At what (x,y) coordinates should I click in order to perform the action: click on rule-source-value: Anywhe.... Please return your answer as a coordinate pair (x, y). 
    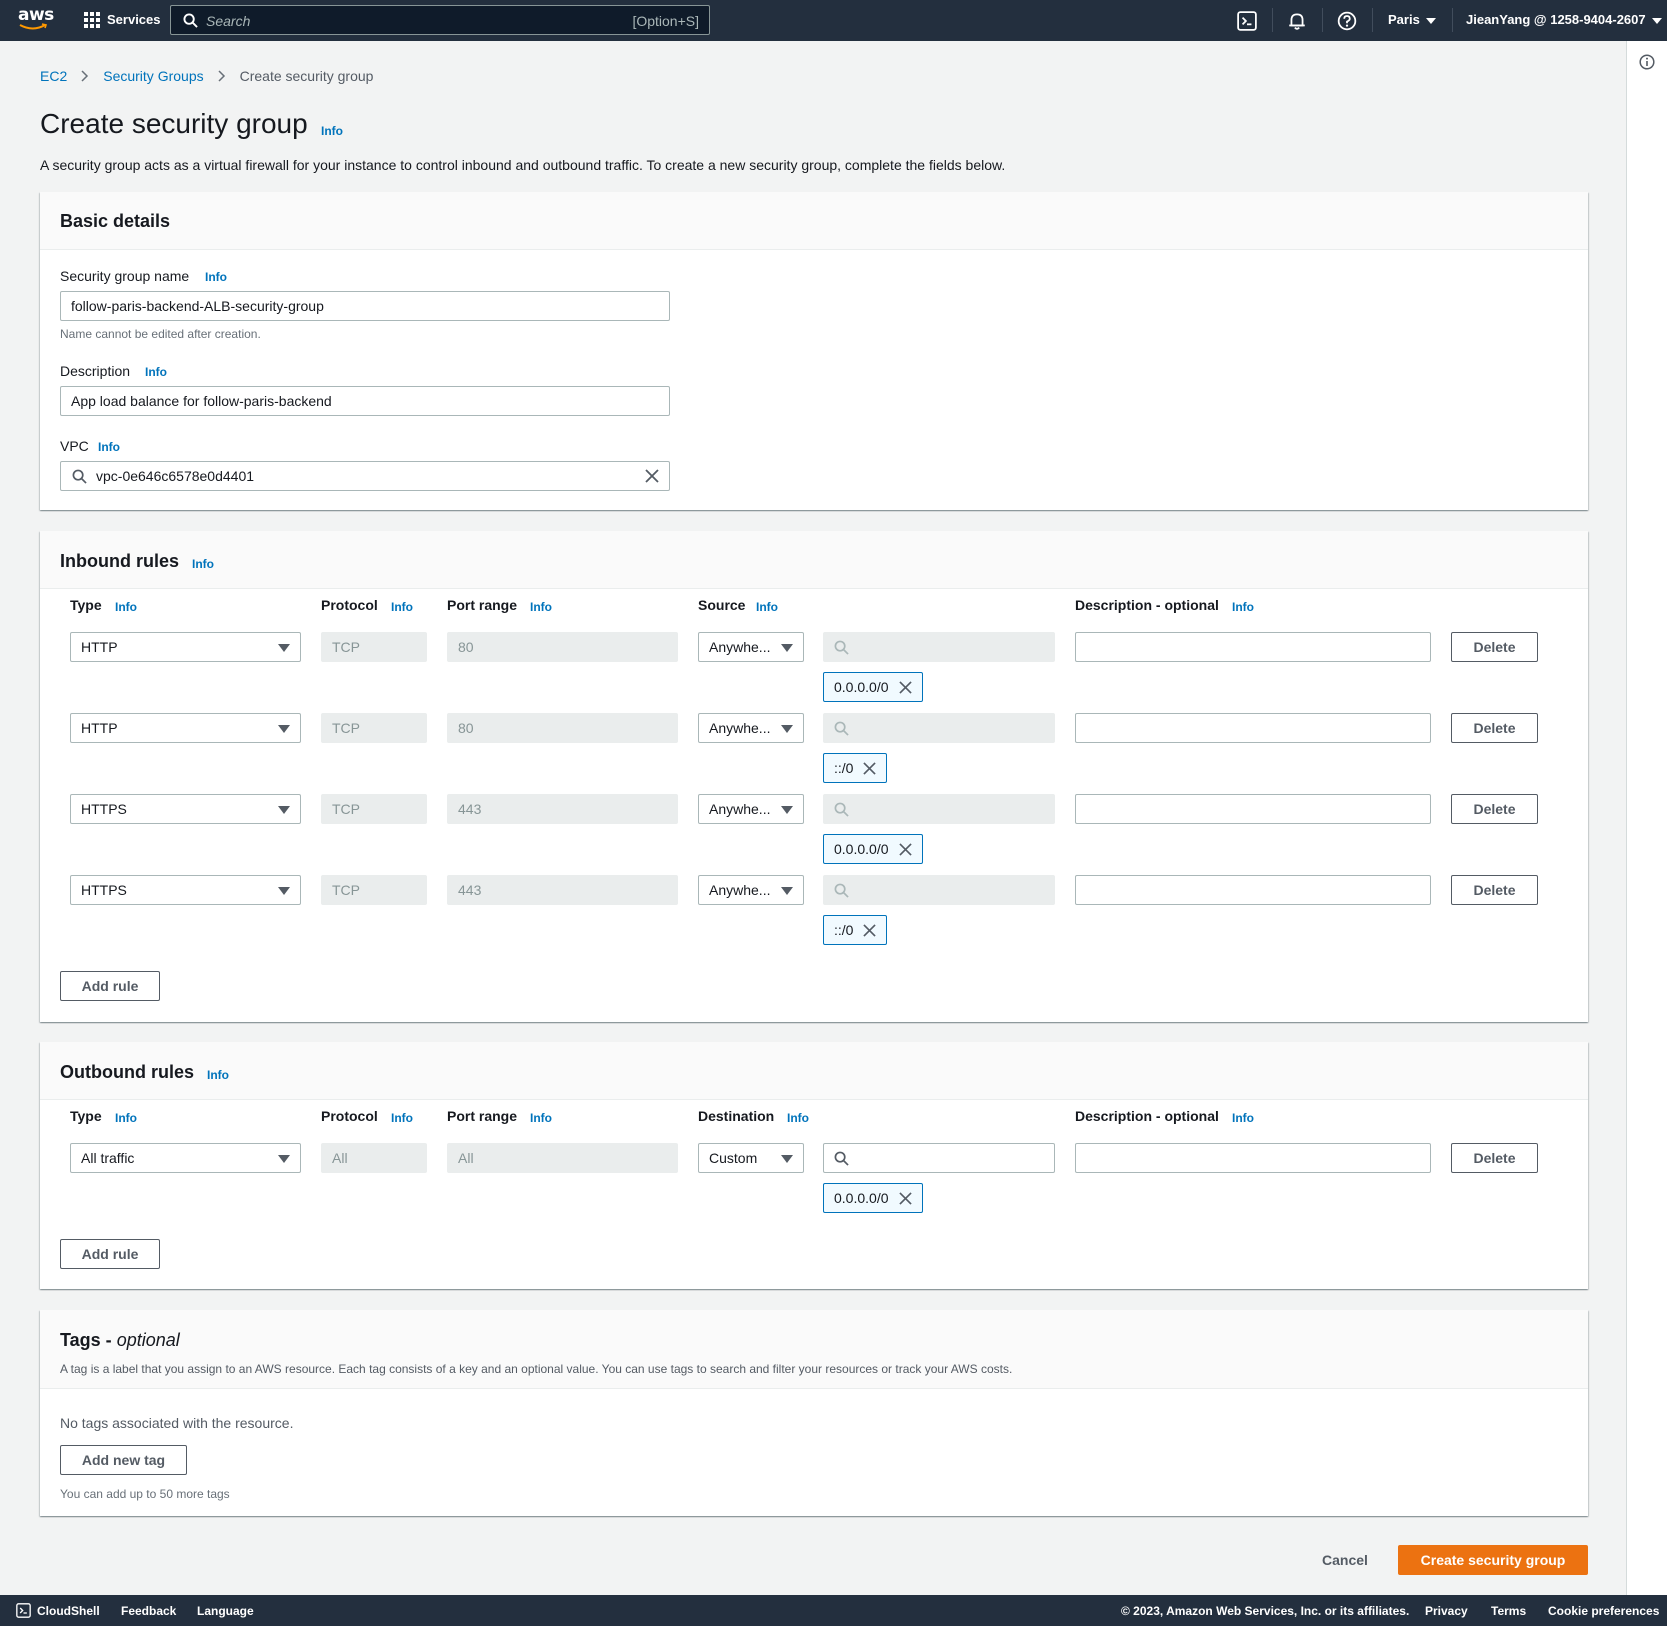
    Looking at the image, I should click on (740, 809).